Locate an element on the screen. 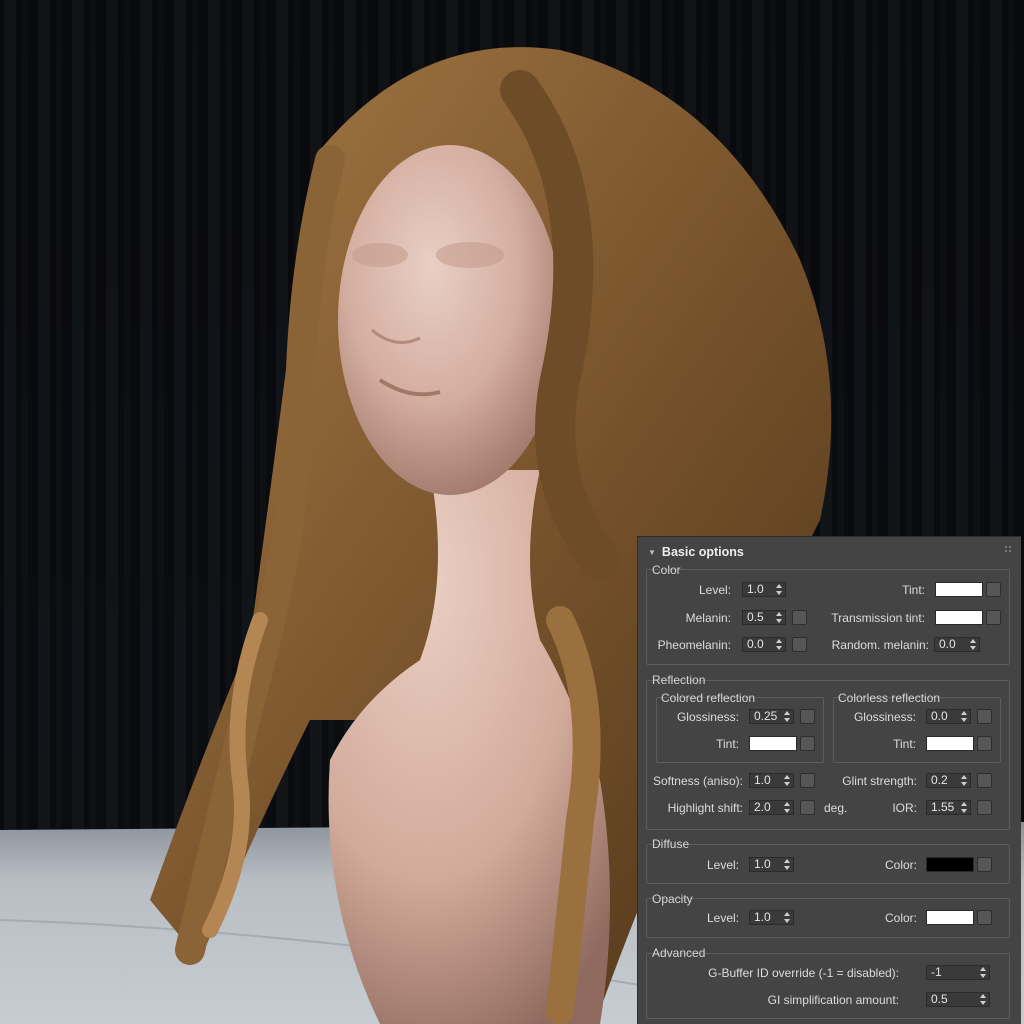 The height and width of the screenshot is (1024, 1024). diffuse-color-map-button is located at coordinates (984, 864).